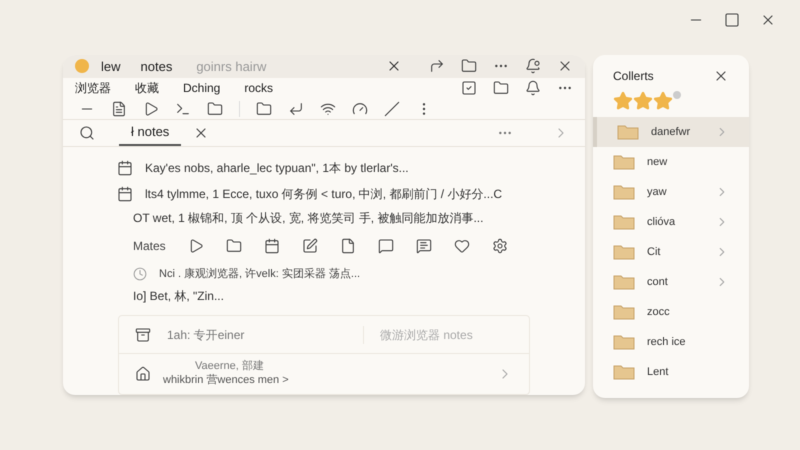 This screenshot has width=800, height=450. What do you see at coordinates (149, 246) in the screenshot?
I see `note-text: Mates` at bounding box center [149, 246].